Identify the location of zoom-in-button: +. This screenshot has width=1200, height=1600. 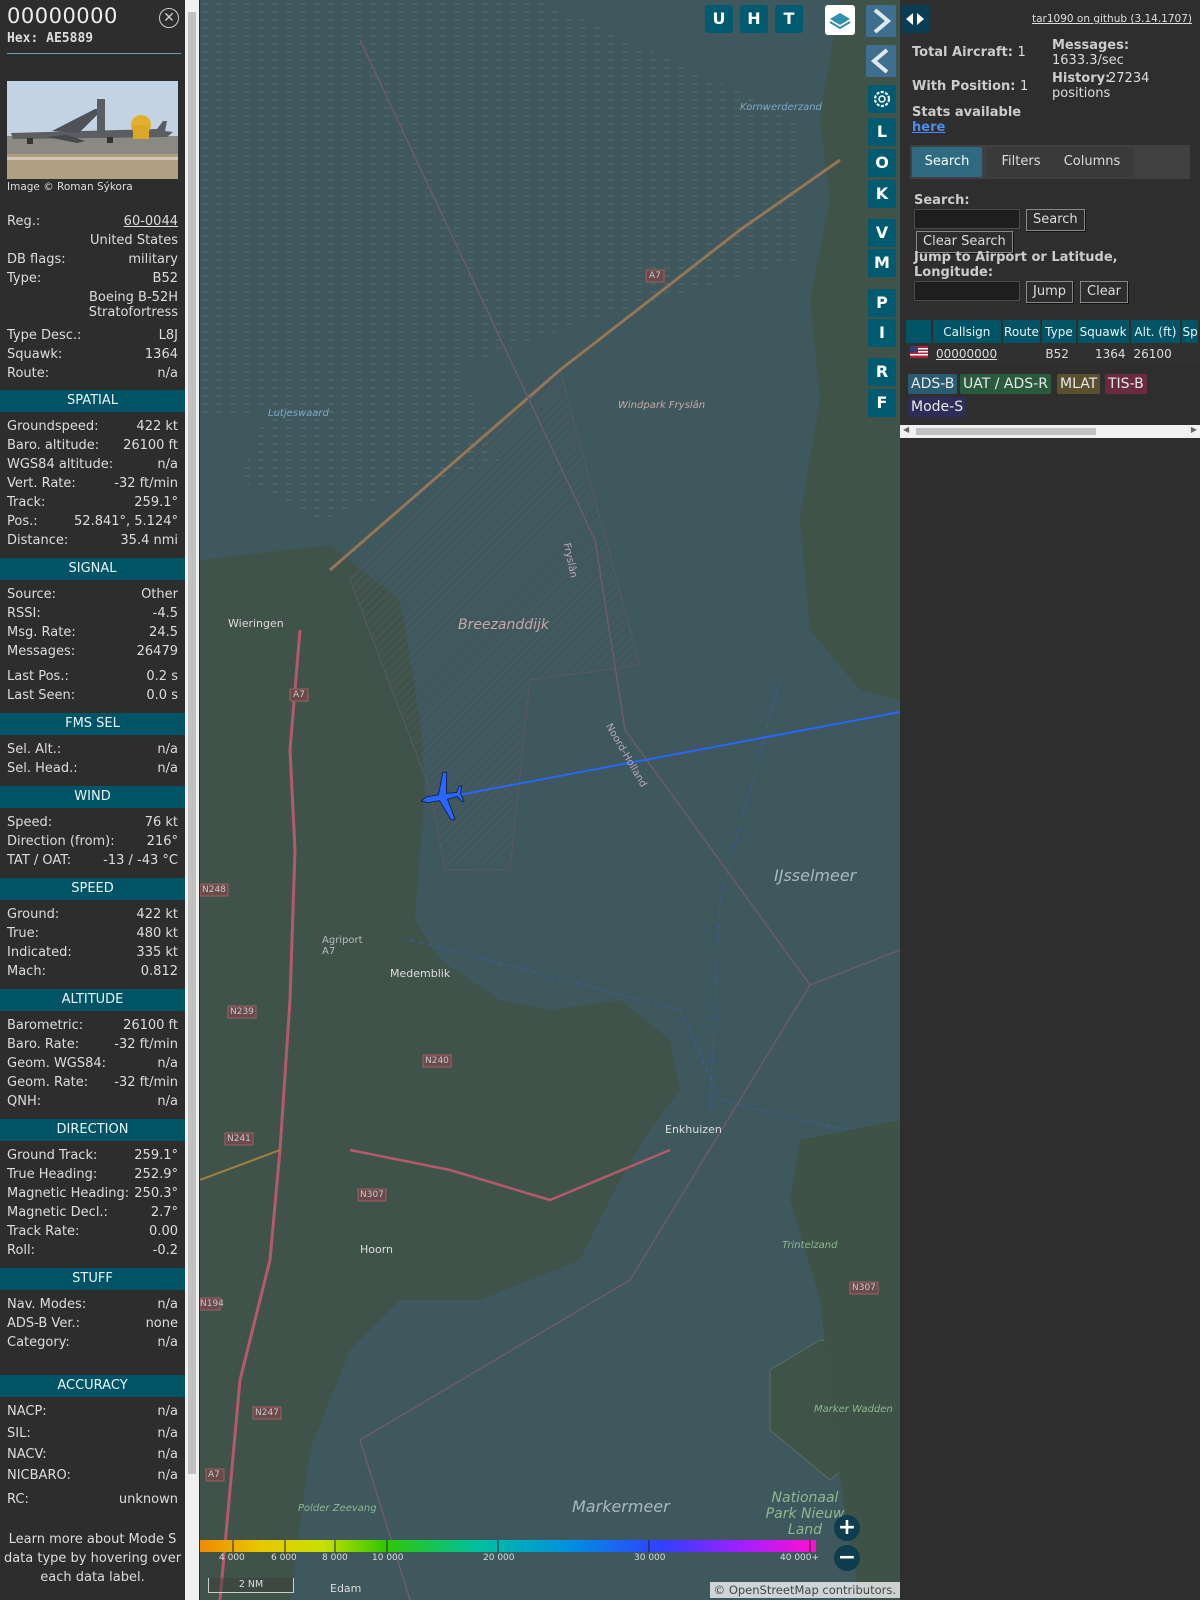
(847, 1528).